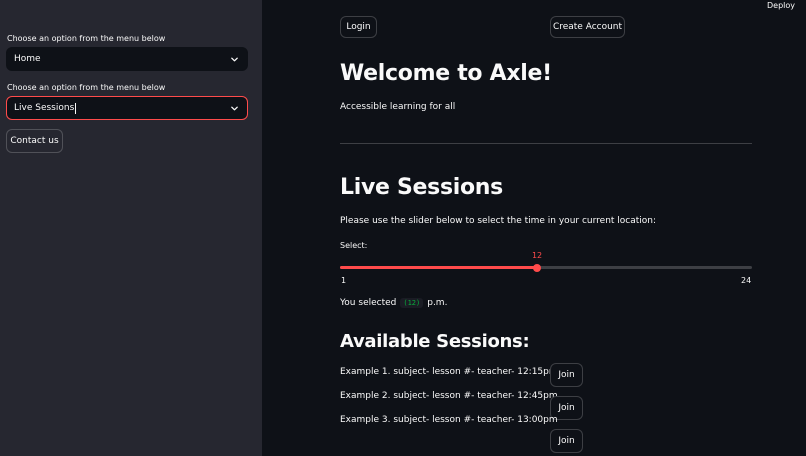  I want to click on select-value: Live Sessions, so click(44, 108).